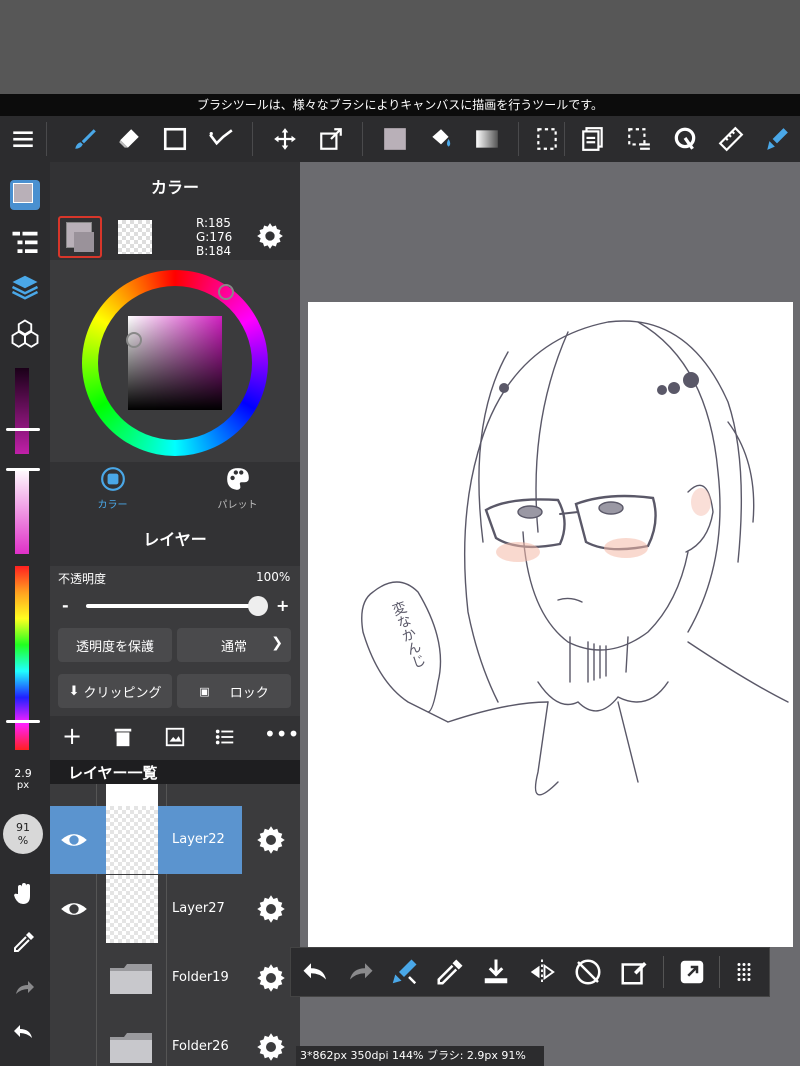  I want to click on blend-mode-label: 通常, so click(233, 647).